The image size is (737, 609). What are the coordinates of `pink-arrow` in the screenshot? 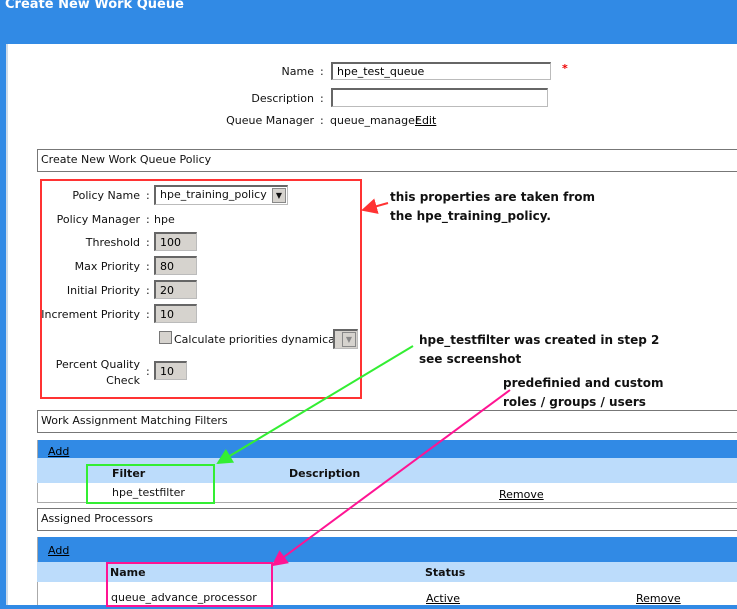 It's located at (391, 478).